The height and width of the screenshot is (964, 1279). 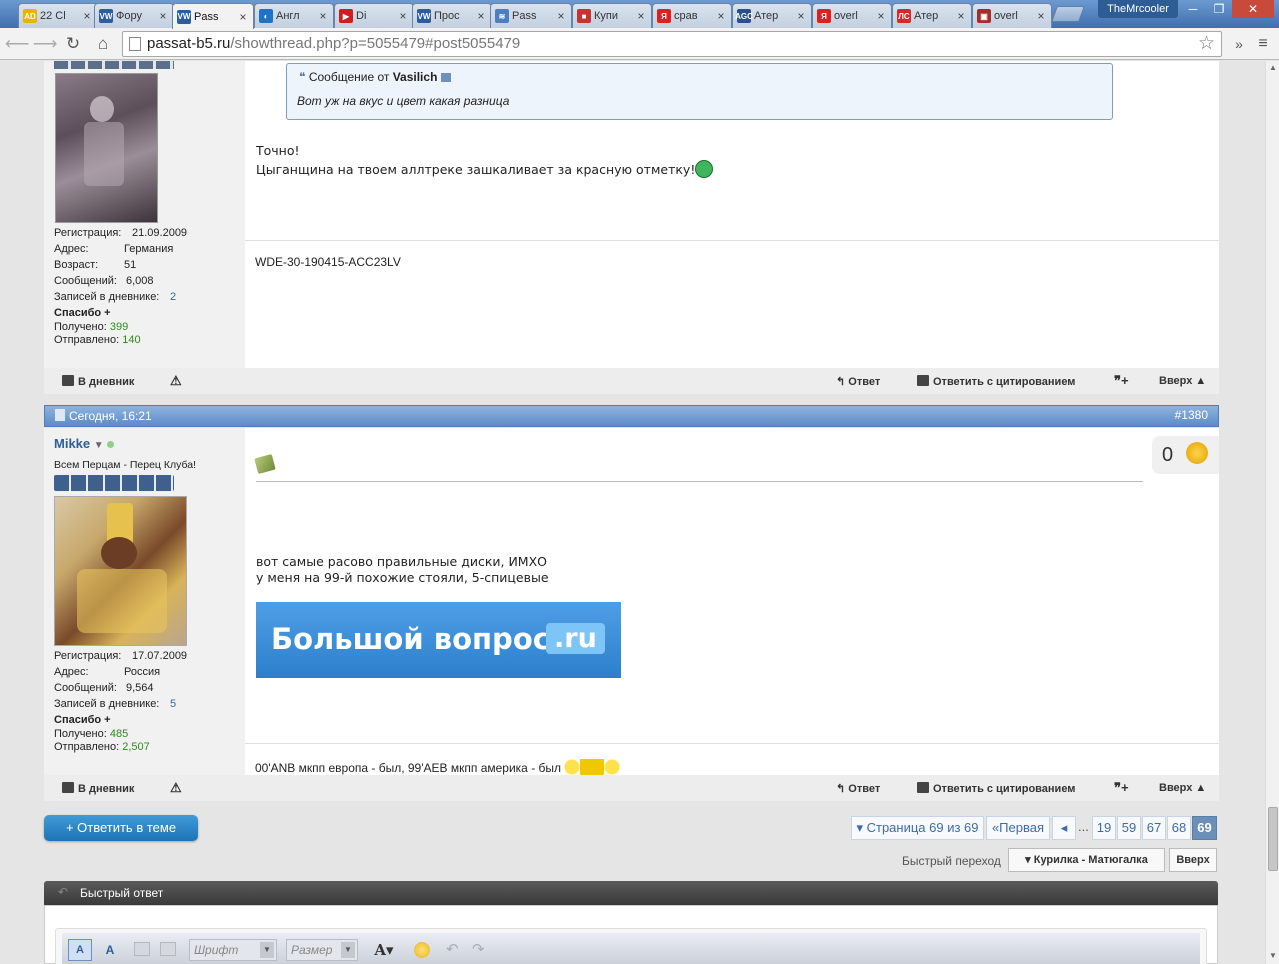 What do you see at coordinates (322, 950) in the screenshot?
I see `size-select: Размер ▼` at bounding box center [322, 950].